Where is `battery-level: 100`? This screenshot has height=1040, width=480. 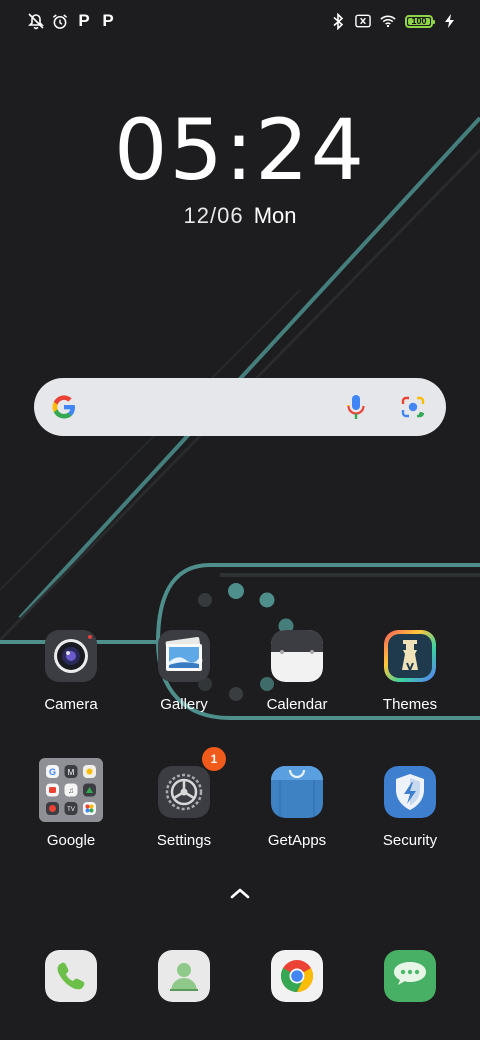
battery-level: 100 is located at coordinates (419, 20).